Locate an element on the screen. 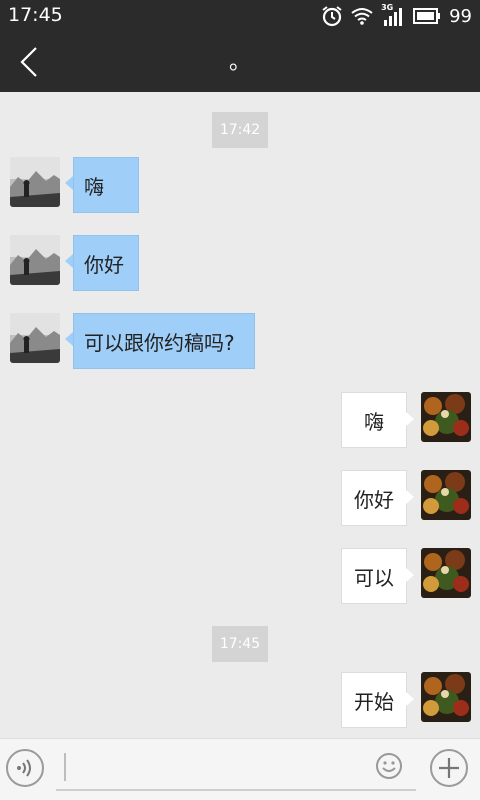 The image size is (480, 800). voice-icon is located at coordinates (24, 768).